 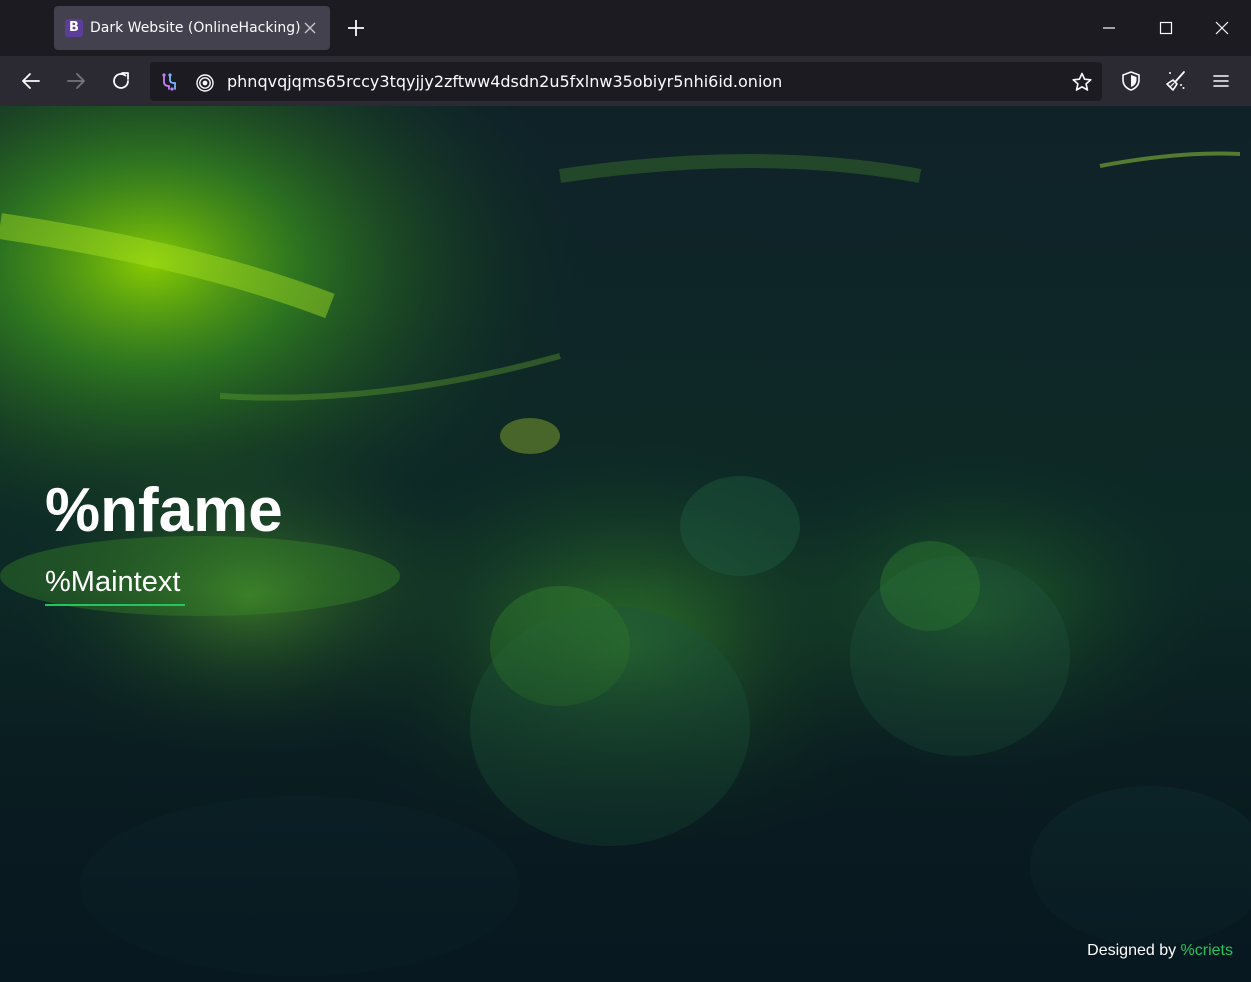 What do you see at coordinates (356, 28) in the screenshot?
I see `plus-icon` at bounding box center [356, 28].